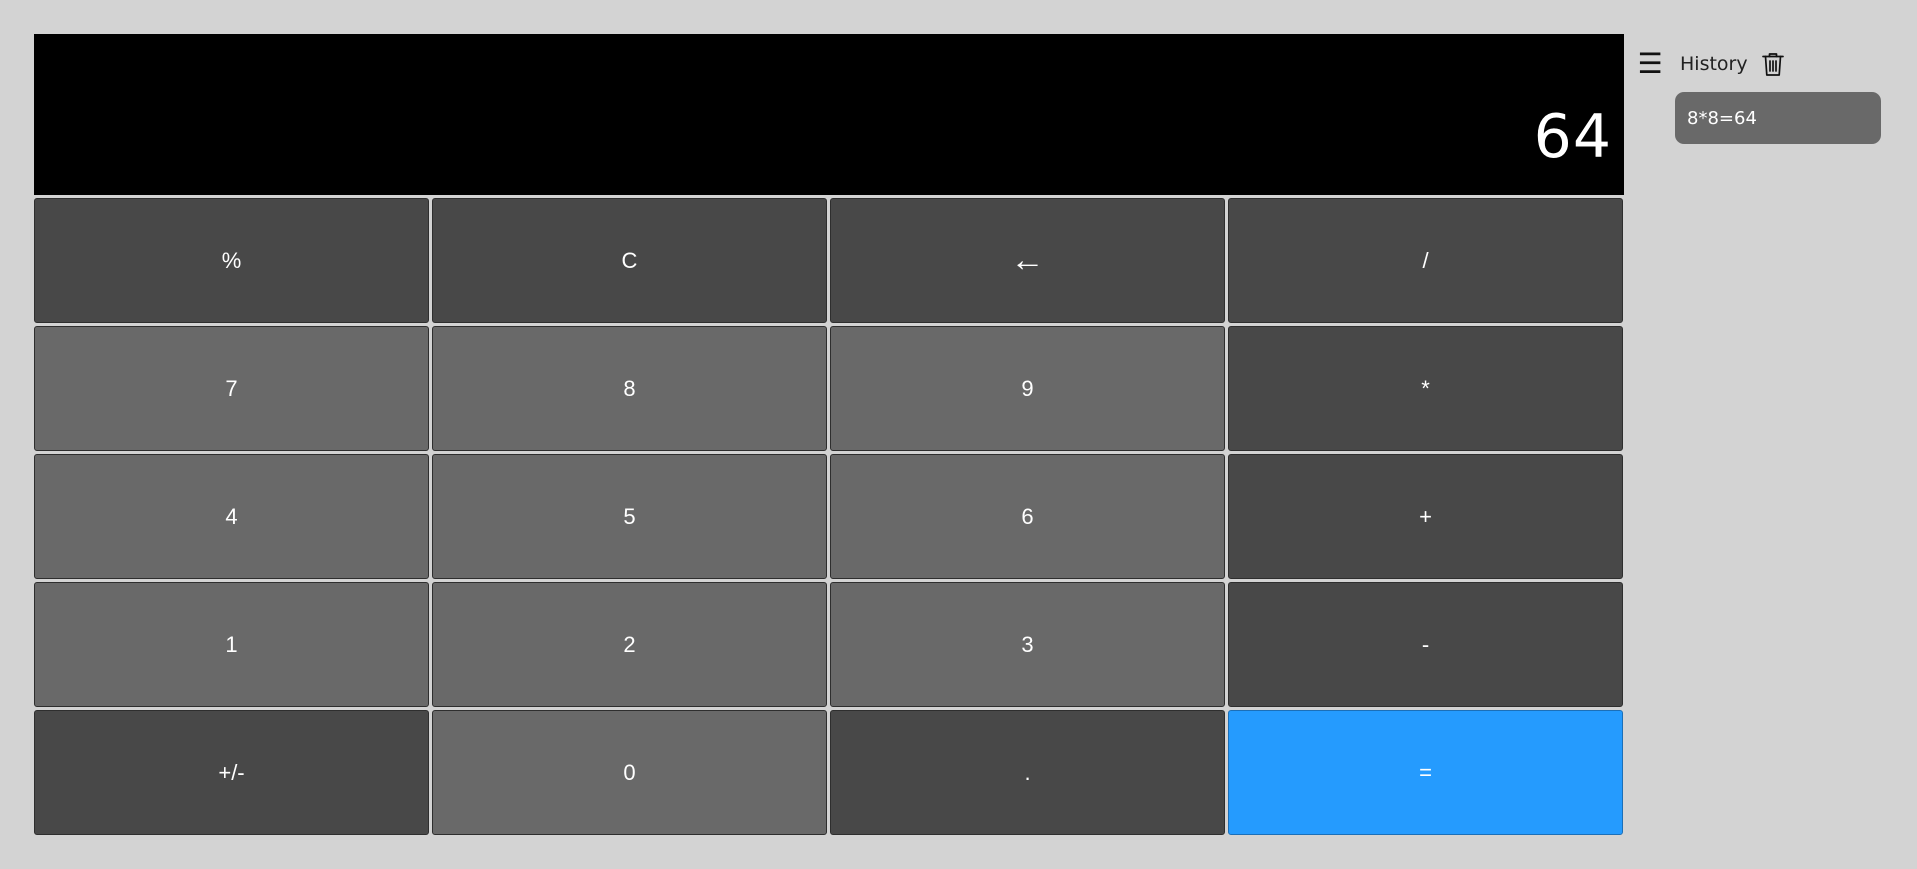 This screenshot has height=869, width=1917. I want to click on divide-button: /, so click(1425, 260).